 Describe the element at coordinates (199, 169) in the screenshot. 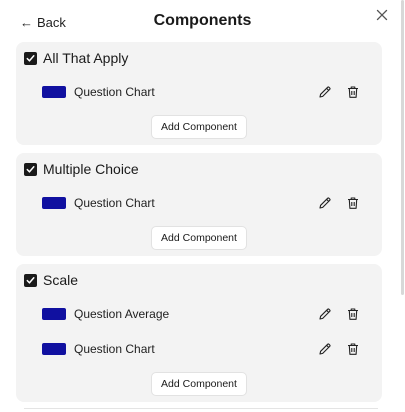

I see `group-header: Multiple Choice` at that location.